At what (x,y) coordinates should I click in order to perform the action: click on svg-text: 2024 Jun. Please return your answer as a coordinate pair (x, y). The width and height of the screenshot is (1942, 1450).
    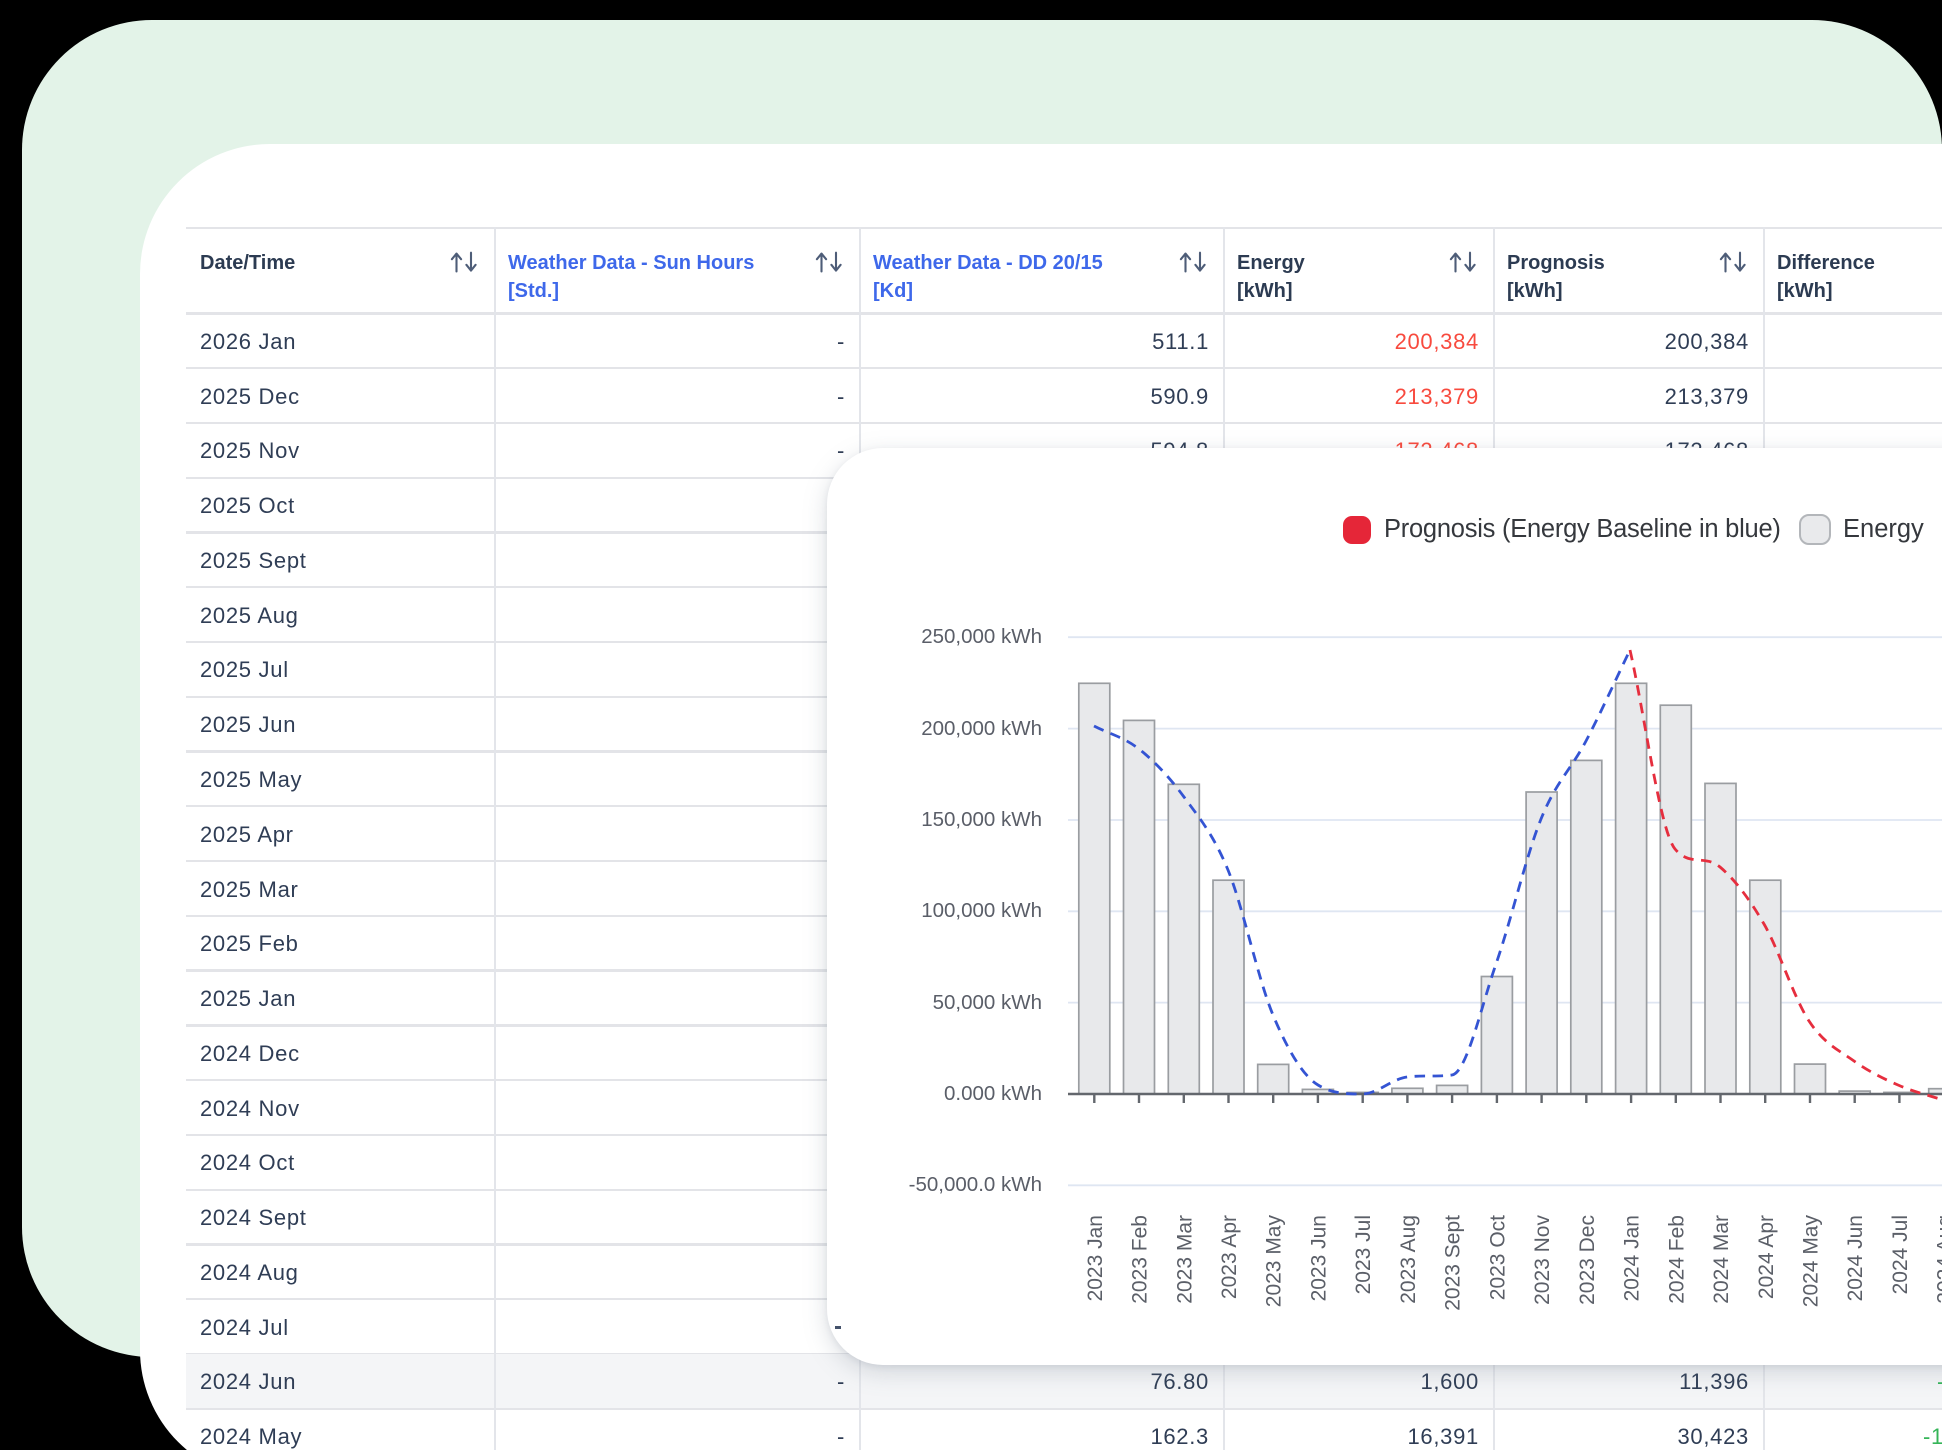
    Looking at the image, I should click on (1855, 1258).